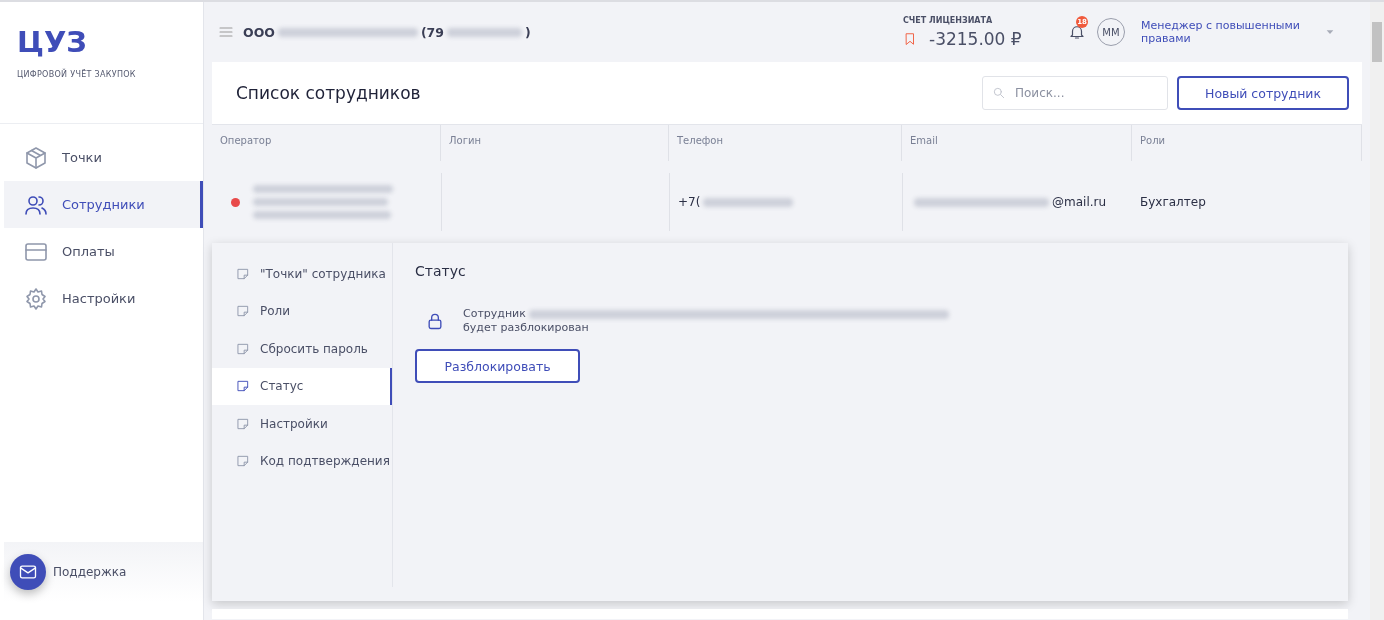 The height and width of the screenshot is (620, 1384). What do you see at coordinates (103, 204) in the screenshot?
I see `sidebar-item: Сотрудники` at bounding box center [103, 204].